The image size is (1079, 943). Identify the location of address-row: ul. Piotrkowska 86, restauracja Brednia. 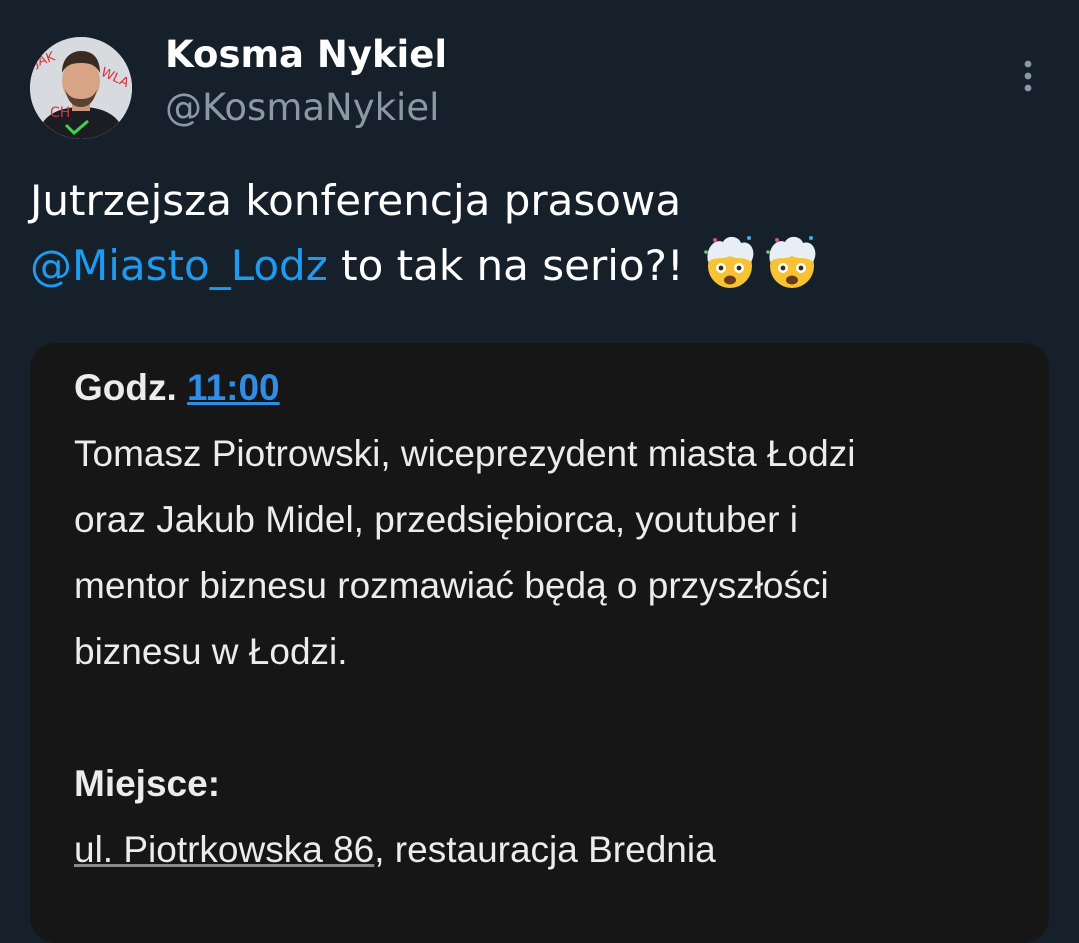
(559, 850).